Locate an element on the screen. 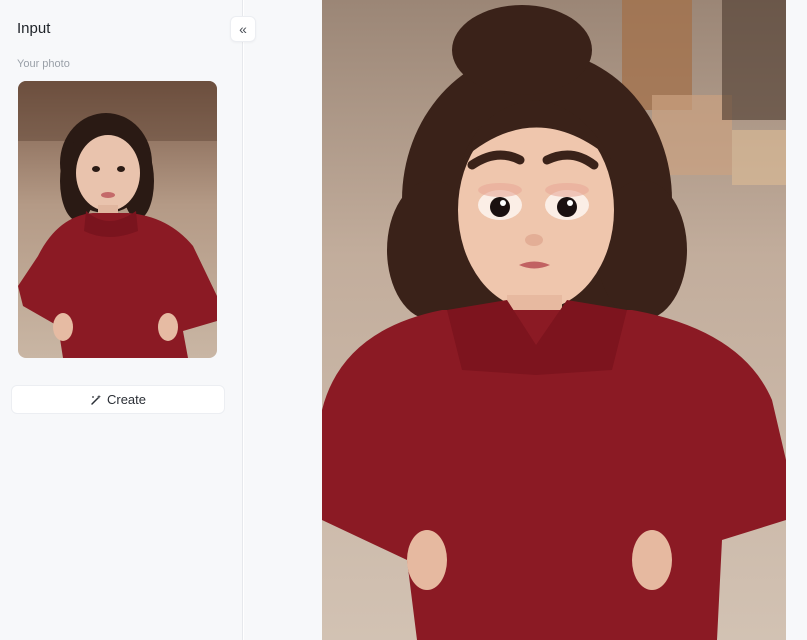 This screenshot has height=640, width=807. create-button: Create is located at coordinates (118, 399).